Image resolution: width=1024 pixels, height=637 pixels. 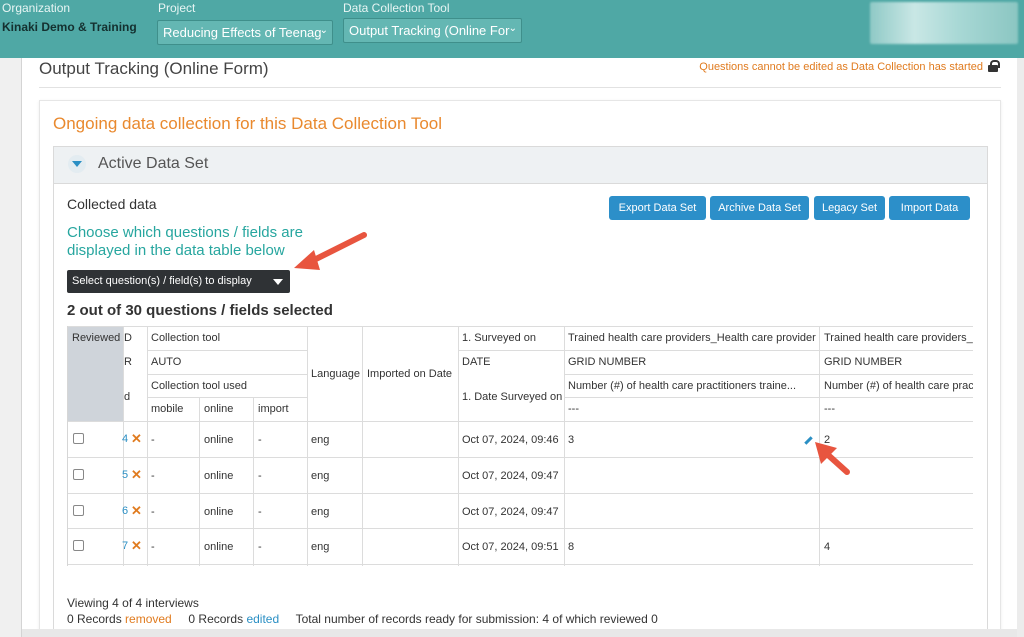 I want to click on lock-icon, so click(x=994, y=66).